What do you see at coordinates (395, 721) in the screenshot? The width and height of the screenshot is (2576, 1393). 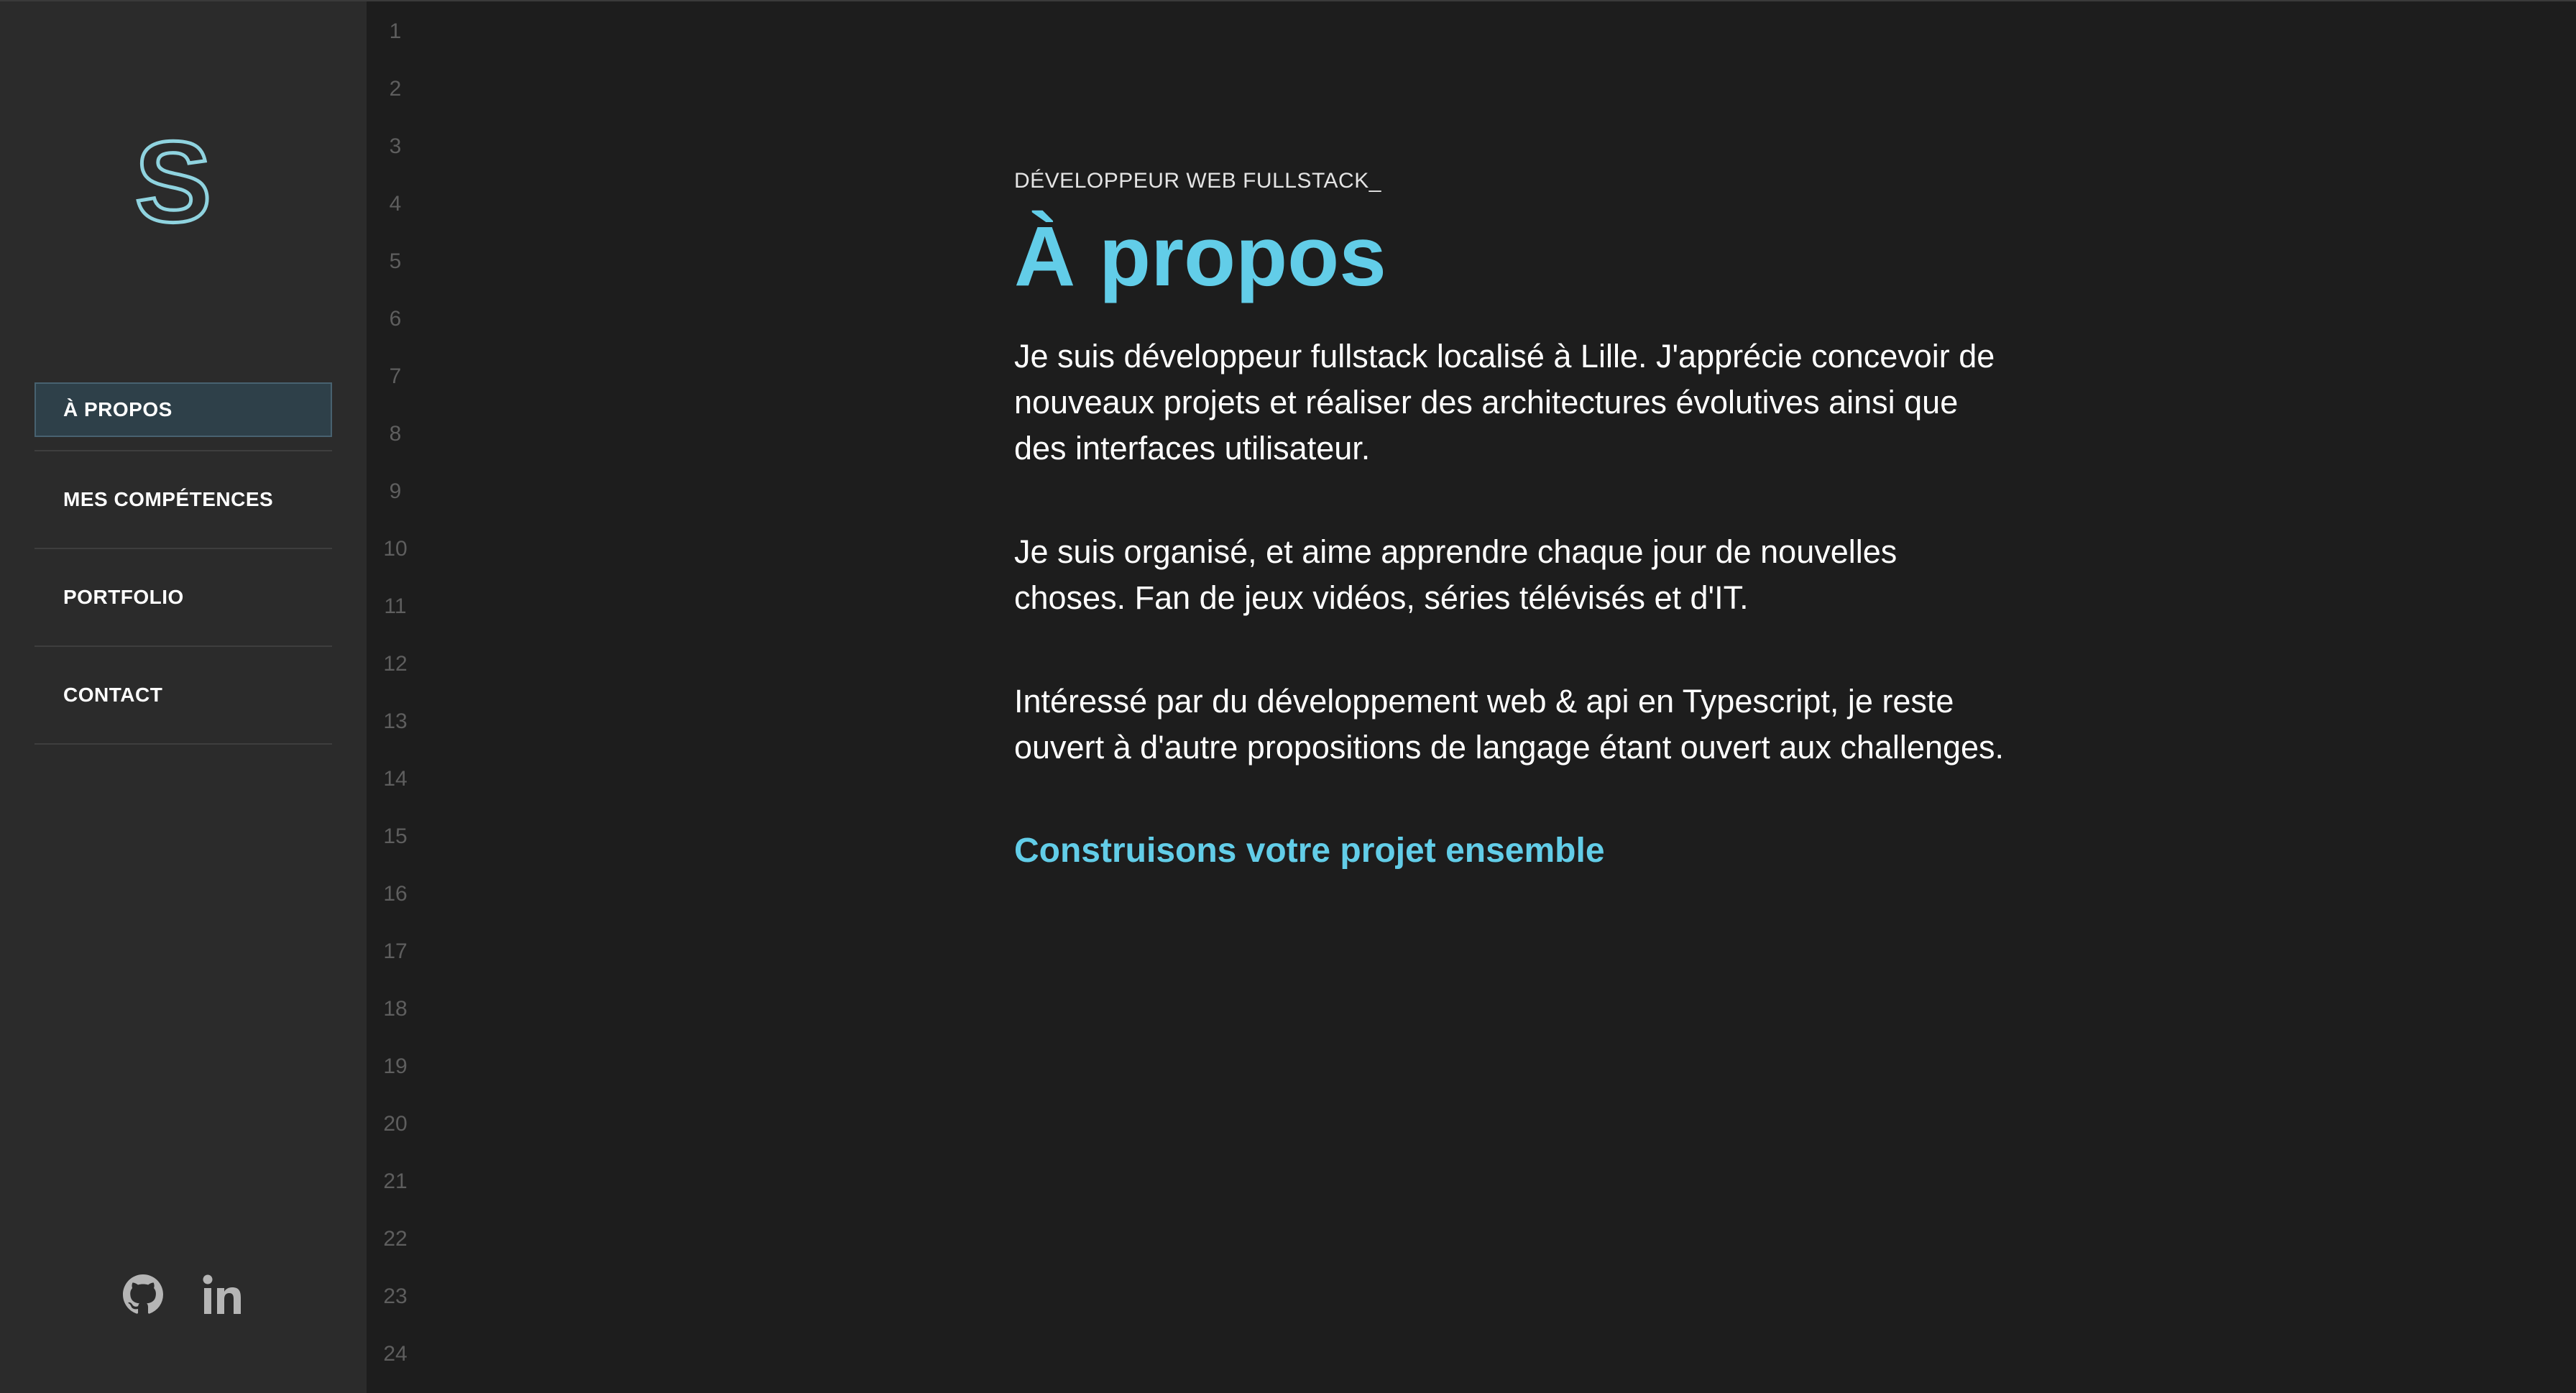 I see `line-number: 13` at bounding box center [395, 721].